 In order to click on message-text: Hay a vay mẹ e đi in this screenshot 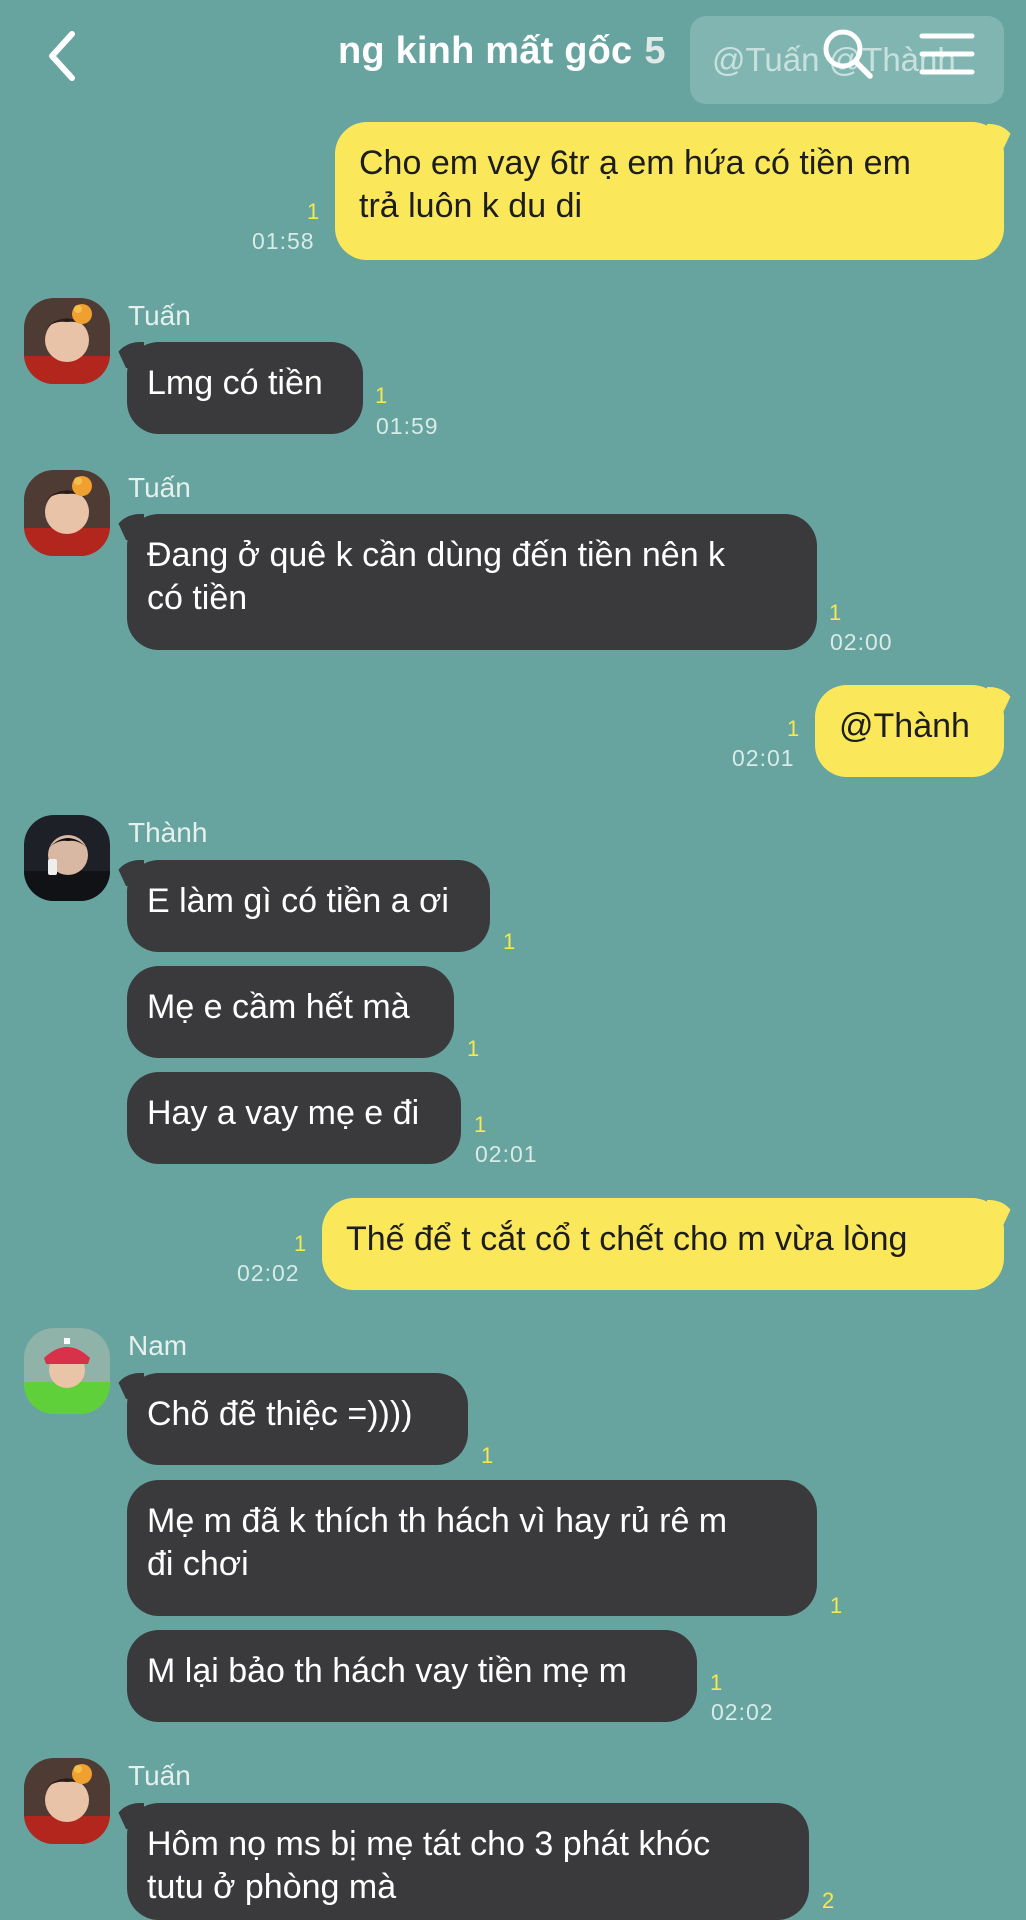, I will do `click(283, 1113)`.